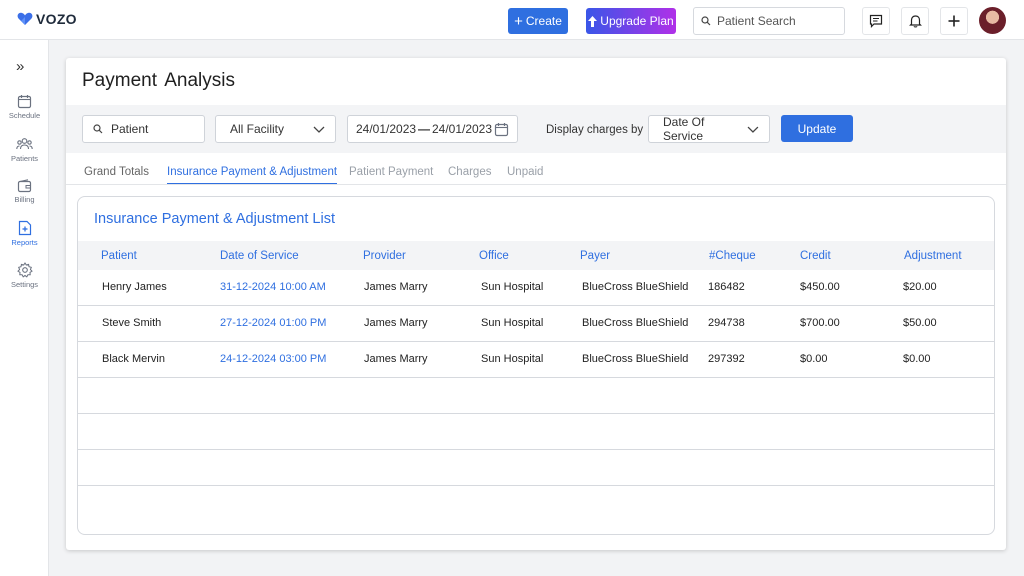  What do you see at coordinates (273, 323) in the screenshot?
I see `cell-date-of-service: 27-12-2024 01:00 PM` at bounding box center [273, 323].